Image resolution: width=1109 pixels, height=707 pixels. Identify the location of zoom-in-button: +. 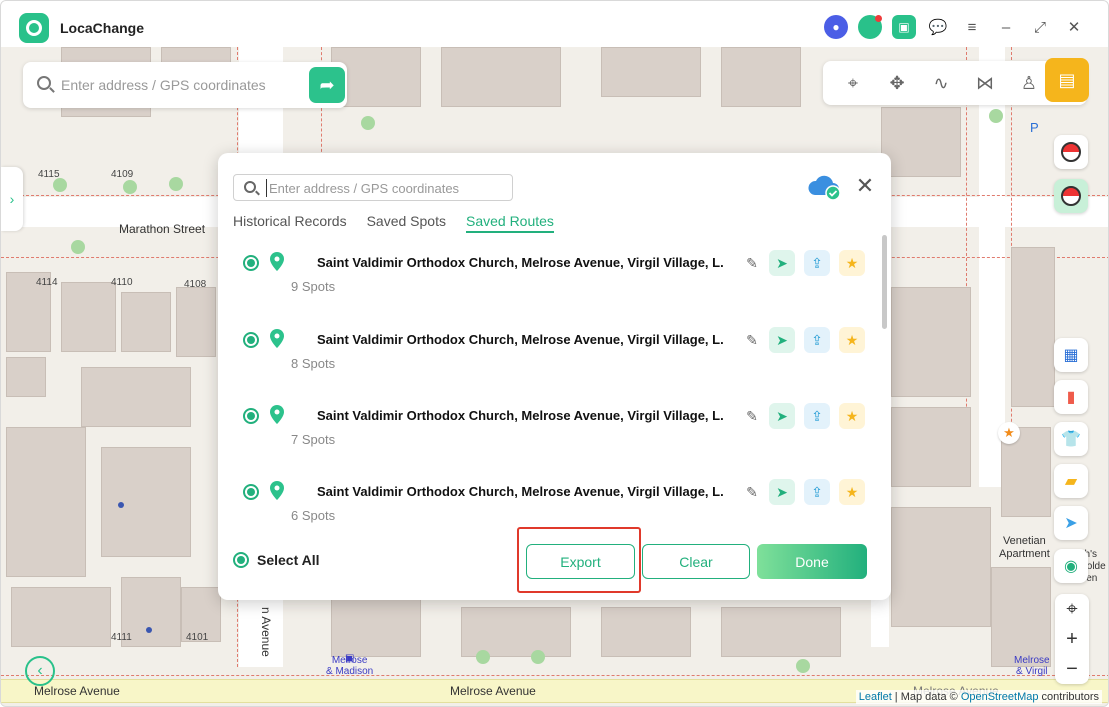
(1072, 639).